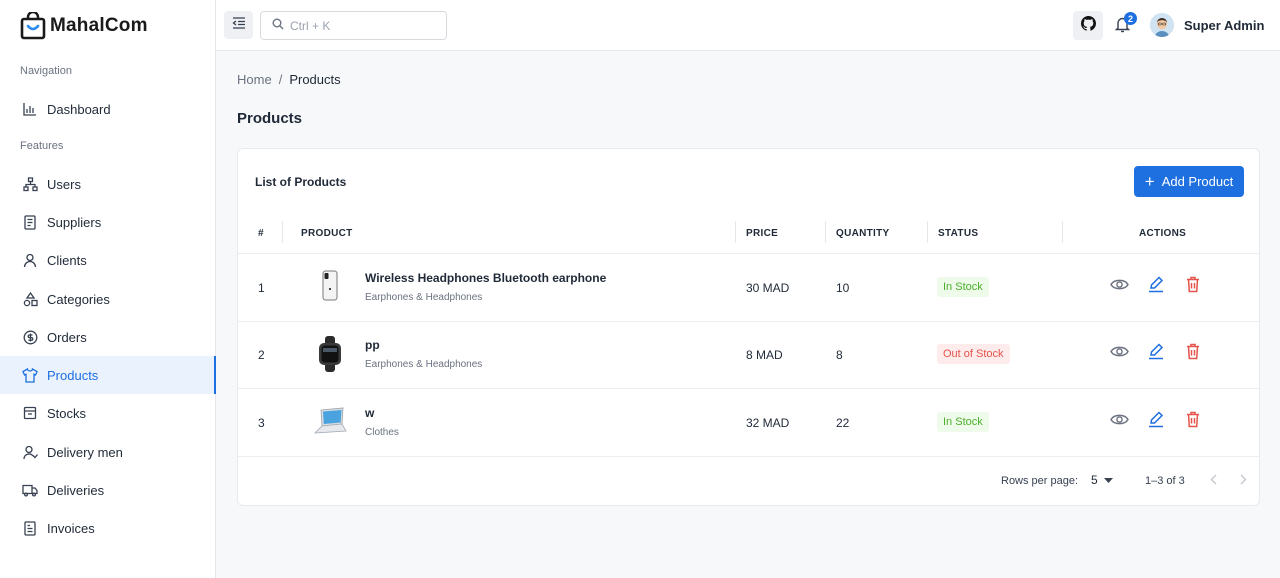 Image resolution: width=1280 pixels, height=578 pixels. What do you see at coordinates (30, 413) in the screenshot?
I see `stock-box-icon` at bounding box center [30, 413].